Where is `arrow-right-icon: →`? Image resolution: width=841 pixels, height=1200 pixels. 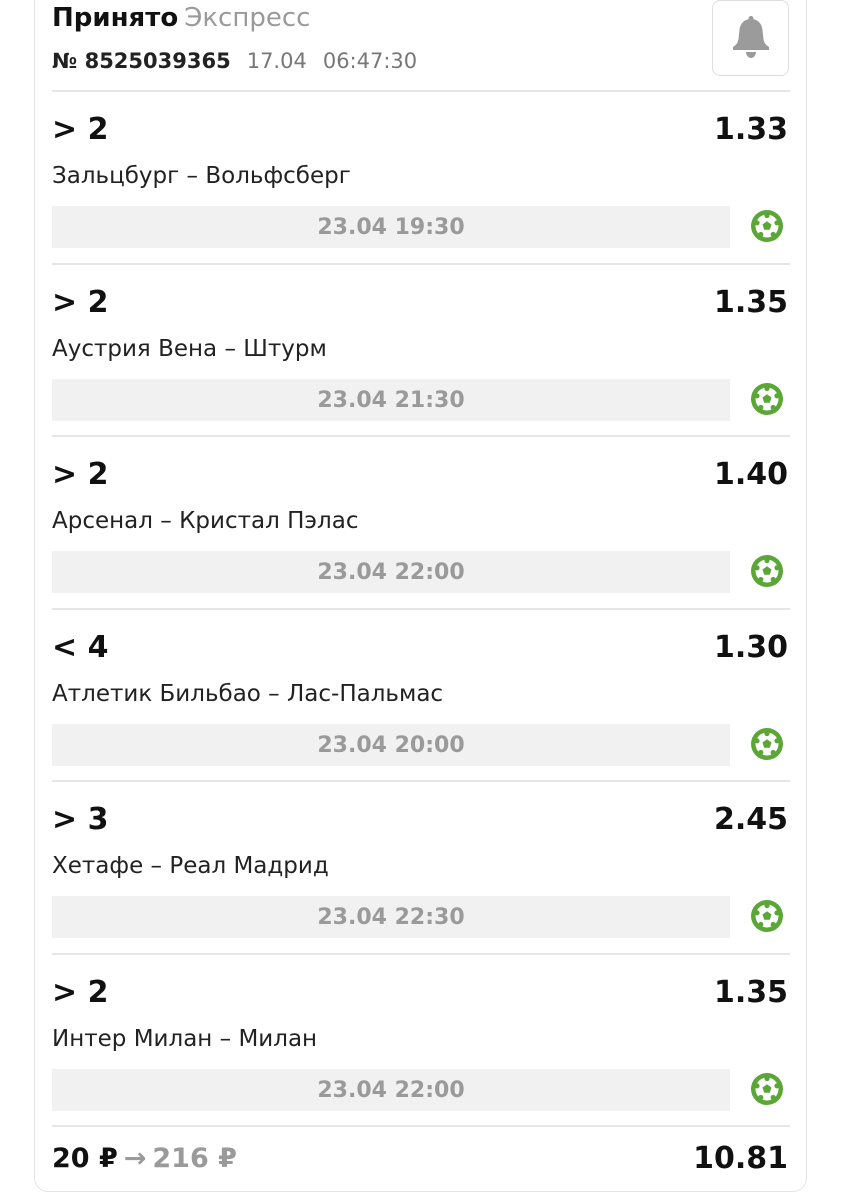 arrow-right-icon: → is located at coordinates (135, 1158).